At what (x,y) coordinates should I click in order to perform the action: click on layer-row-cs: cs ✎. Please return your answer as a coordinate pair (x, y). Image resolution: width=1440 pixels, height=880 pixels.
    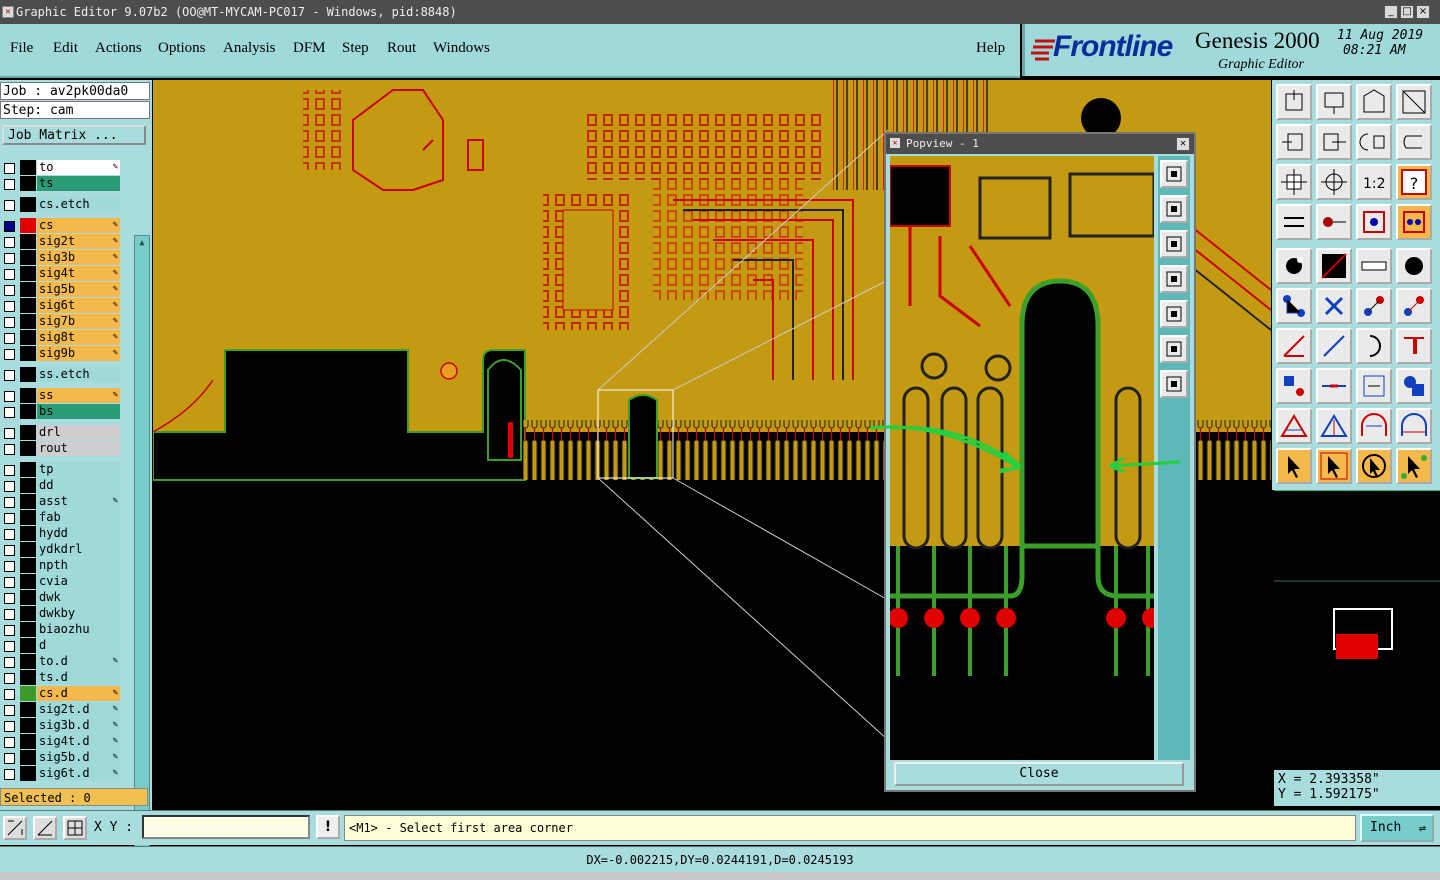
    Looking at the image, I should click on (61, 225).